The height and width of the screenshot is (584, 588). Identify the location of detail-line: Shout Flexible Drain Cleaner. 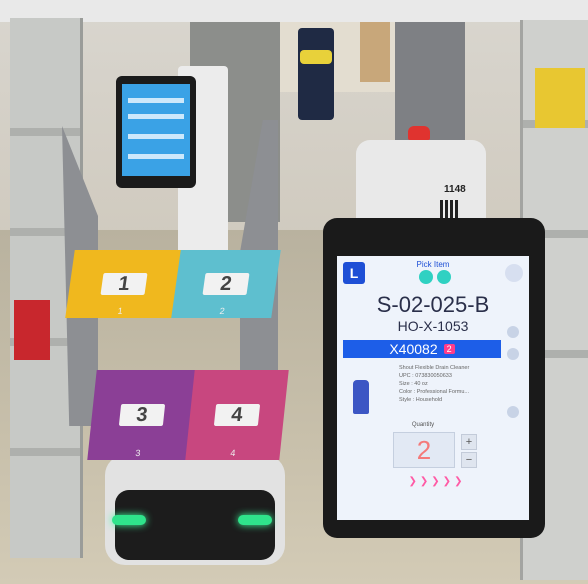
(434, 368).